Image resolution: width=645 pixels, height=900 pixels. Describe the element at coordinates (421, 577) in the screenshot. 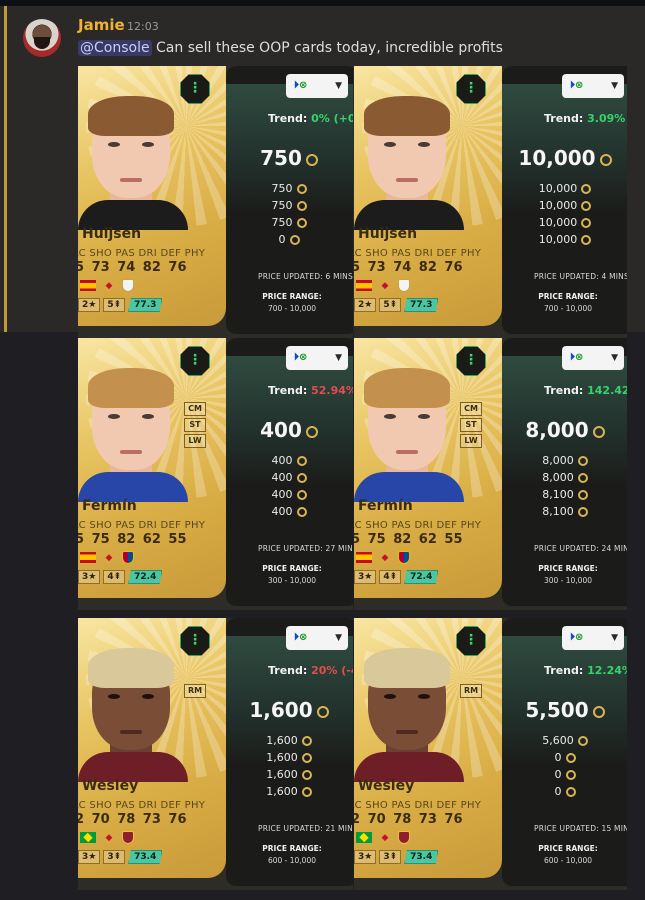

I see `rating-badge: 72.4` at that location.